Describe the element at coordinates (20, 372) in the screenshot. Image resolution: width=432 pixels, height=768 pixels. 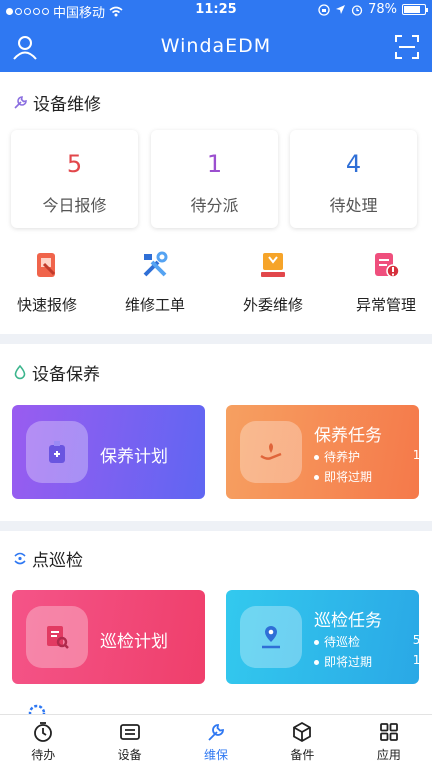
I see `droplet-icon` at that location.